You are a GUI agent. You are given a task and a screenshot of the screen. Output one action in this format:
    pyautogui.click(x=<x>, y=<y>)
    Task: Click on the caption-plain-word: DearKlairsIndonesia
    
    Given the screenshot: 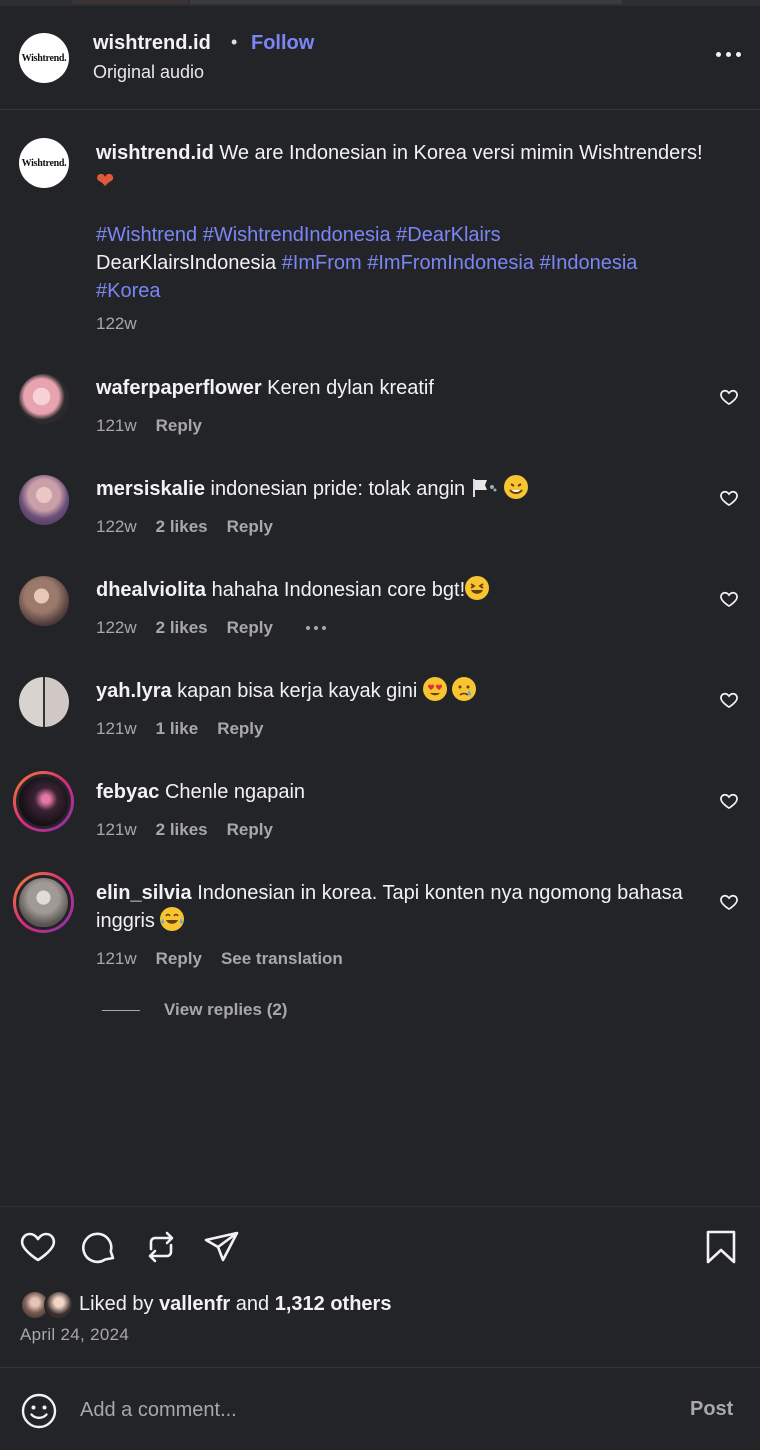 What is the action you would take?
    pyautogui.click(x=186, y=263)
    